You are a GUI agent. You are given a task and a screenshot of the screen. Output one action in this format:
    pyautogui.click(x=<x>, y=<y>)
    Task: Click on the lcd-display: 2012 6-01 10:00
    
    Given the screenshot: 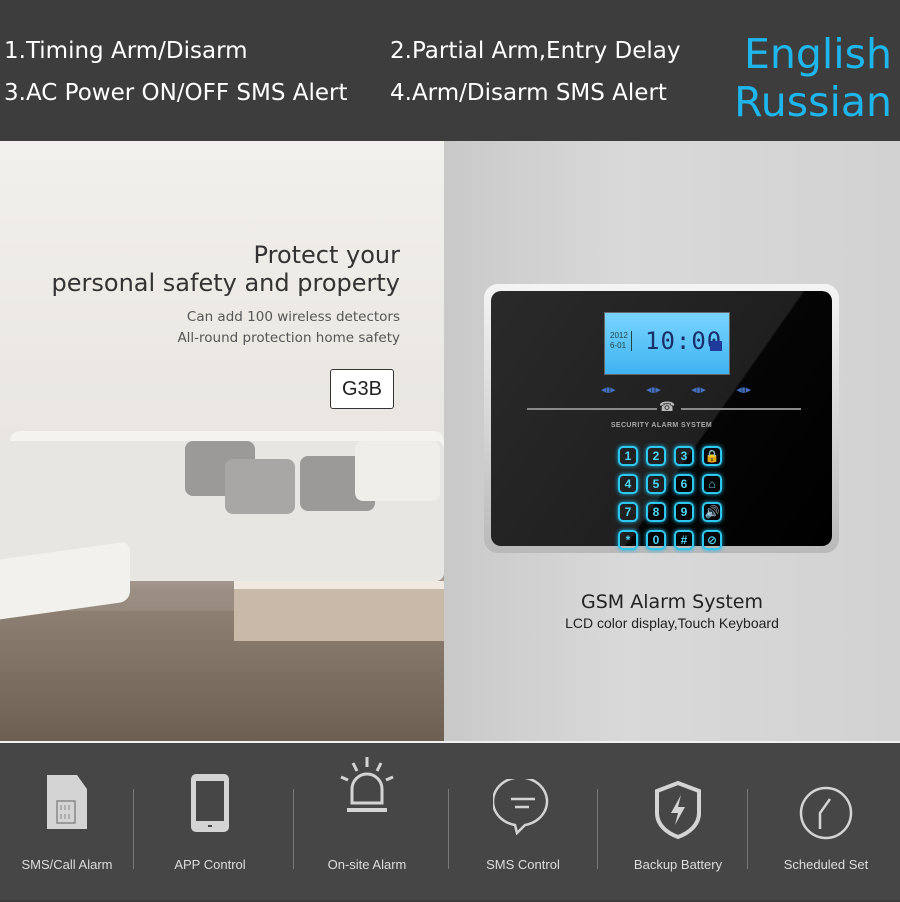 What is the action you would take?
    pyautogui.click(x=667, y=343)
    